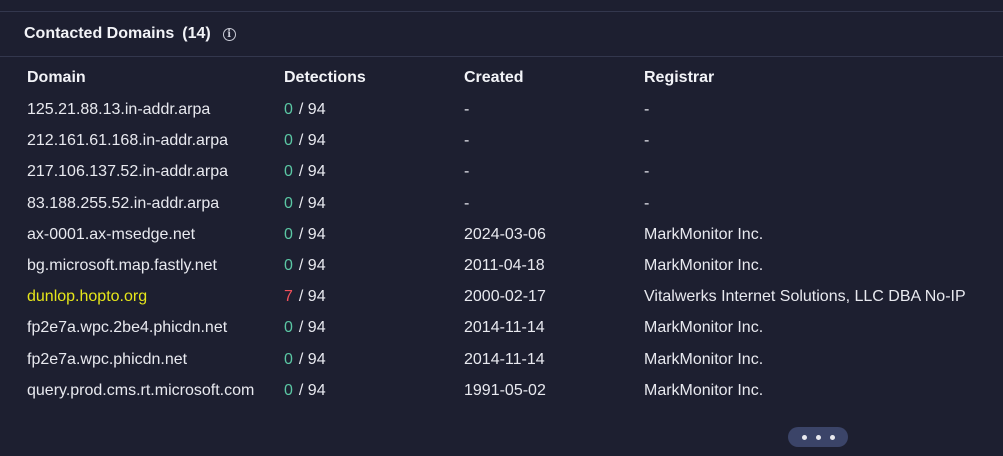 This screenshot has width=1003, height=456. I want to click on created-date: 2011-04-18, so click(504, 265).